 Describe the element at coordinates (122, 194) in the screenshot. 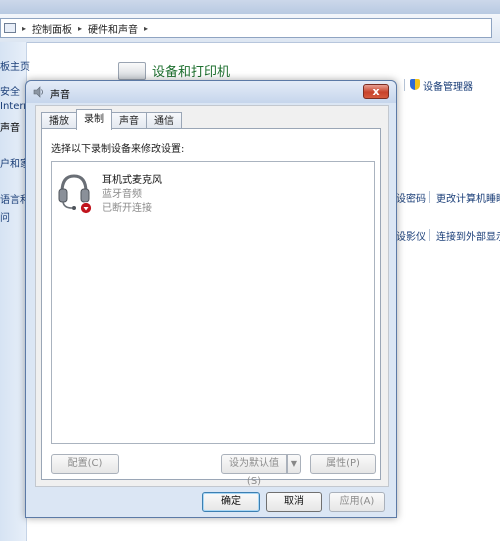

I see `device-type: 蓝牙音频` at that location.